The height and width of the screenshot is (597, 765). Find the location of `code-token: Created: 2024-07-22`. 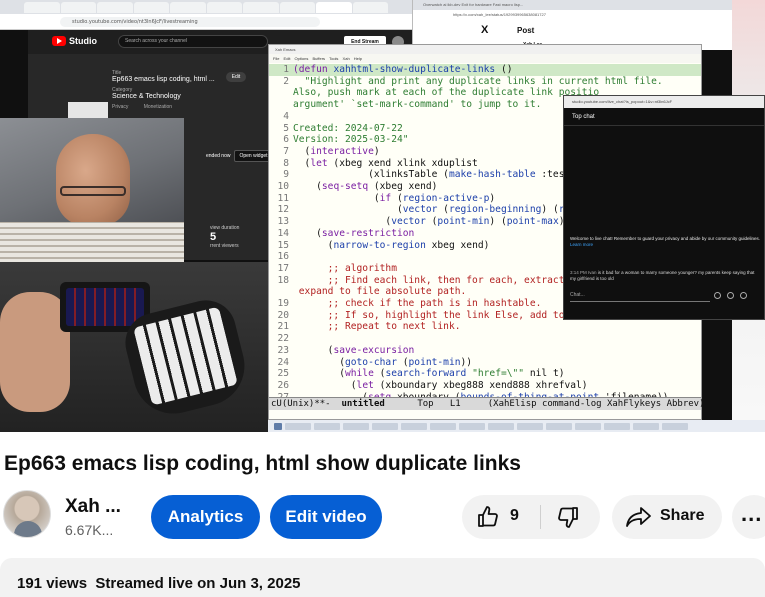

code-token: Created: 2024-07-22 is located at coordinates (348, 128).